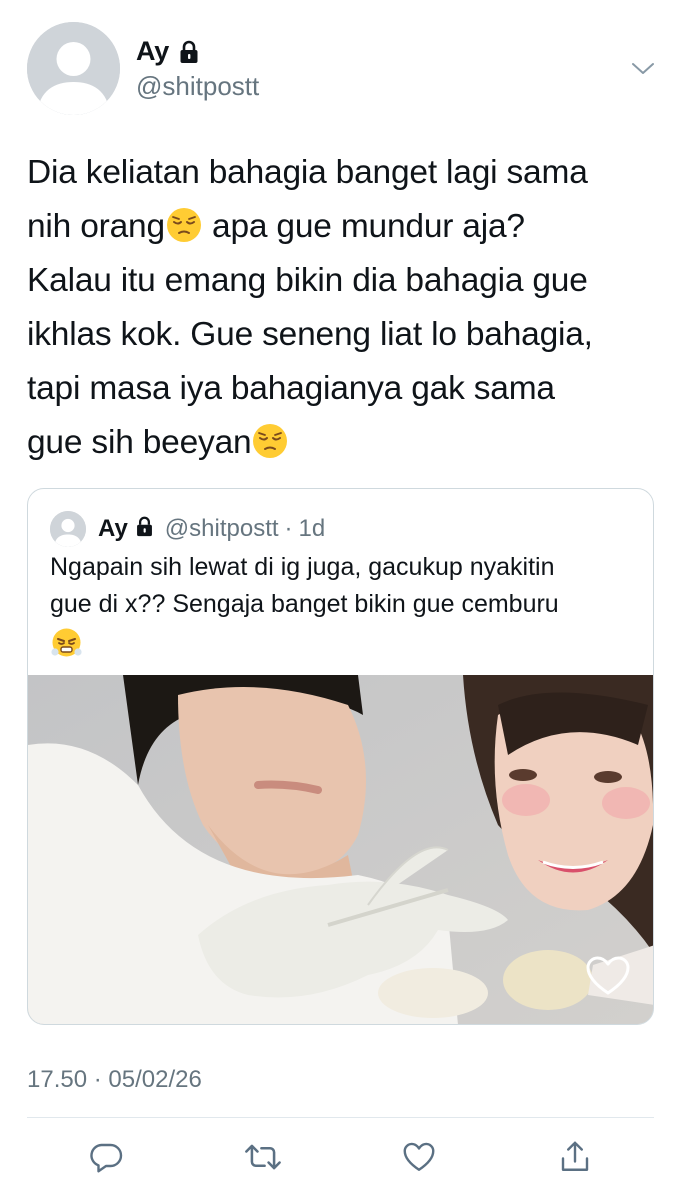 Image resolution: width=681 pixels, height=1199 pixels. I want to click on chevron-down-icon, so click(643, 68).